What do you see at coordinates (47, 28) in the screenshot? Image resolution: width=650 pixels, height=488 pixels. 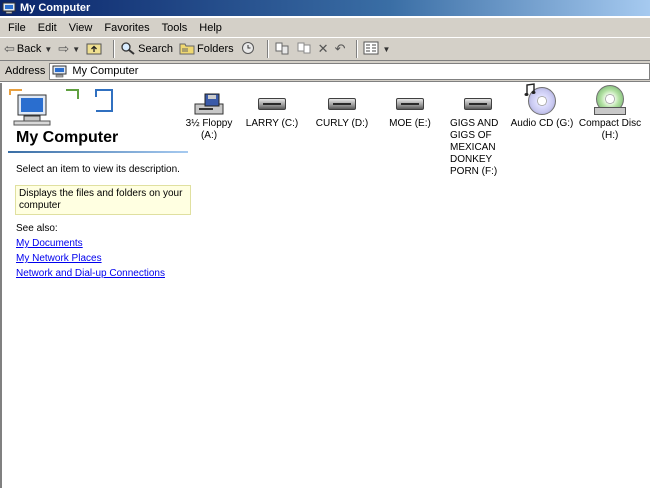 I see `menu-edit: Edit` at bounding box center [47, 28].